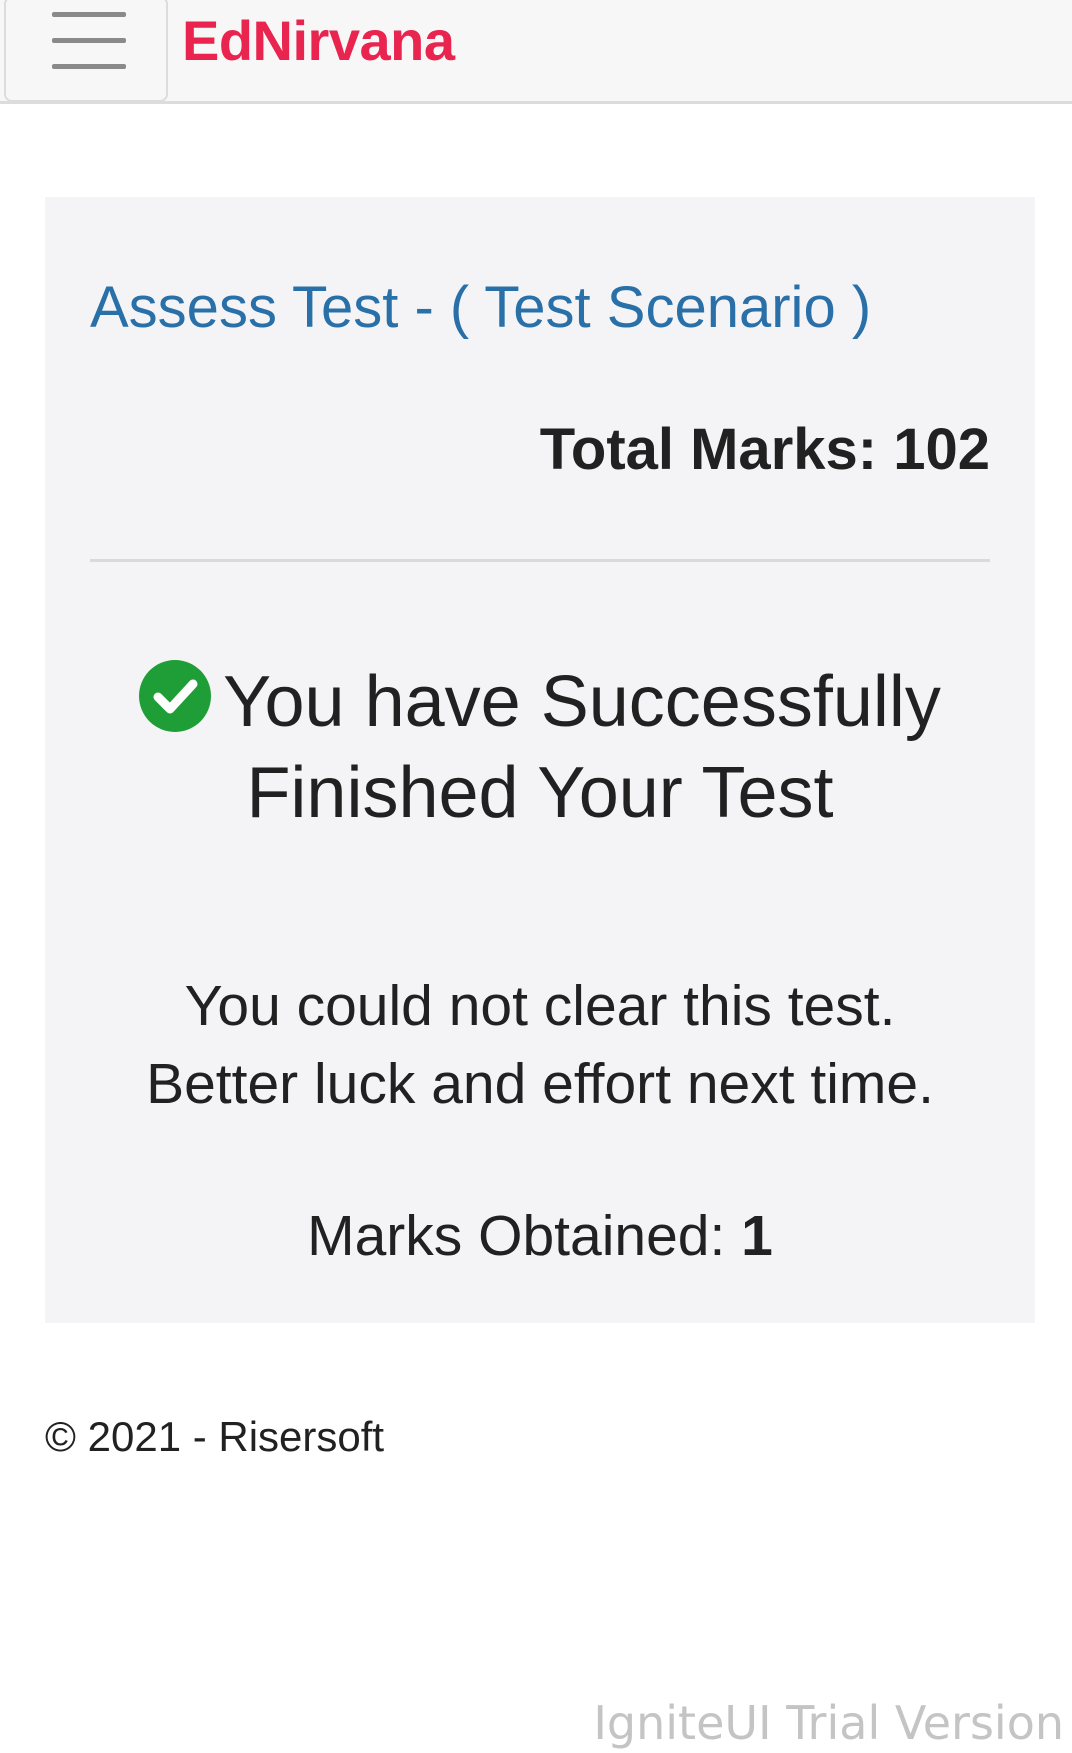  What do you see at coordinates (941, 449) in the screenshot?
I see `total-marks-value: 102` at bounding box center [941, 449].